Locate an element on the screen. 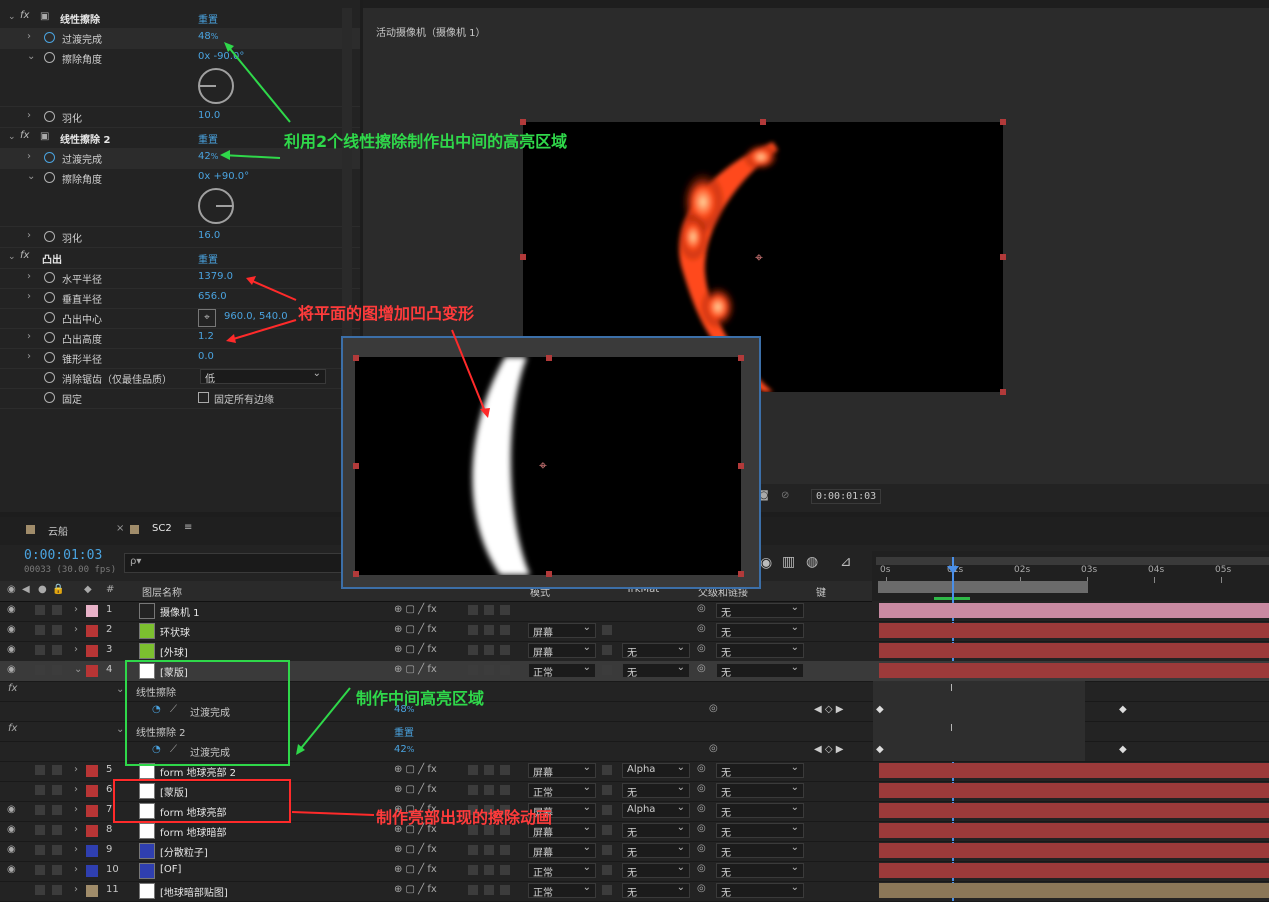  layer-row: › 11 [地球暗部贴图] ⊕ ▢ ╱ fx 正常 无 ◎ 无 is located at coordinates (634, 891).